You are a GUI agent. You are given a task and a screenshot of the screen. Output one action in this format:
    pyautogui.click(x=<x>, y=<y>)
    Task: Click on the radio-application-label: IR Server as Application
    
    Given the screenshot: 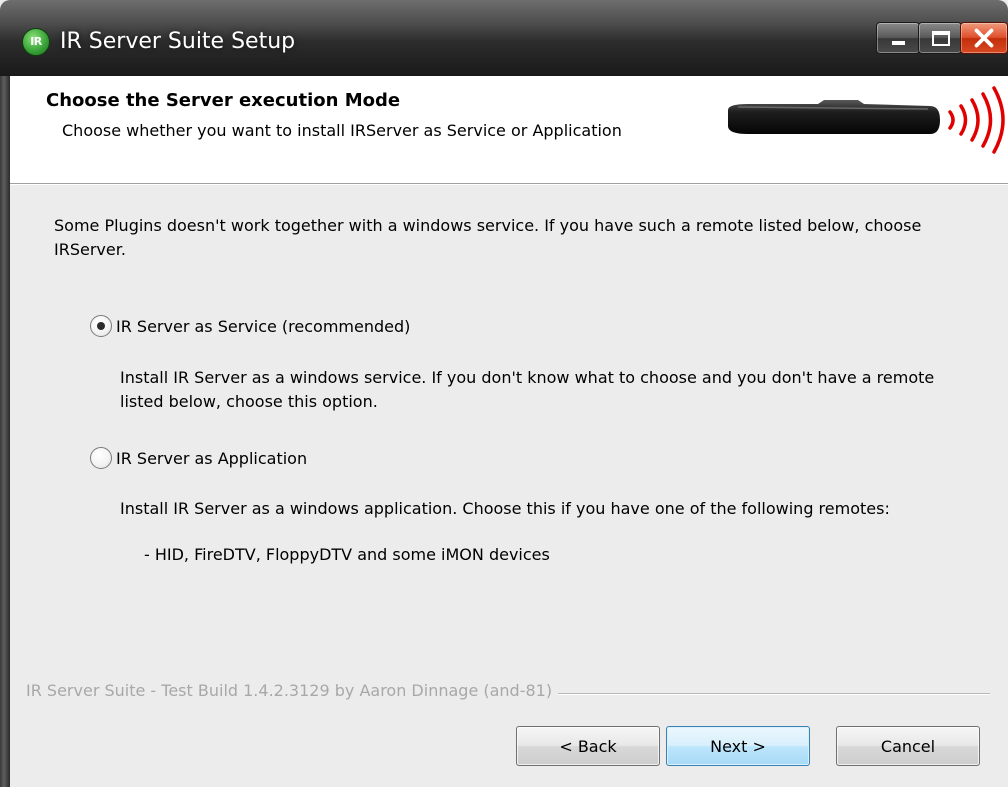 What is the action you would take?
    pyautogui.click(x=211, y=458)
    